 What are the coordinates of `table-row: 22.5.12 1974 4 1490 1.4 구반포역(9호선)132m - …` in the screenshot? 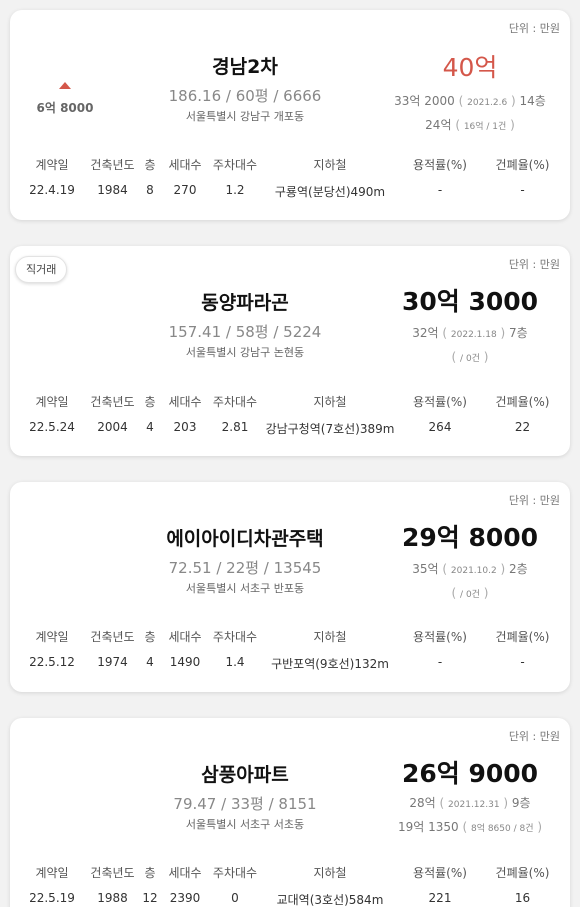 It's located at (290, 664).